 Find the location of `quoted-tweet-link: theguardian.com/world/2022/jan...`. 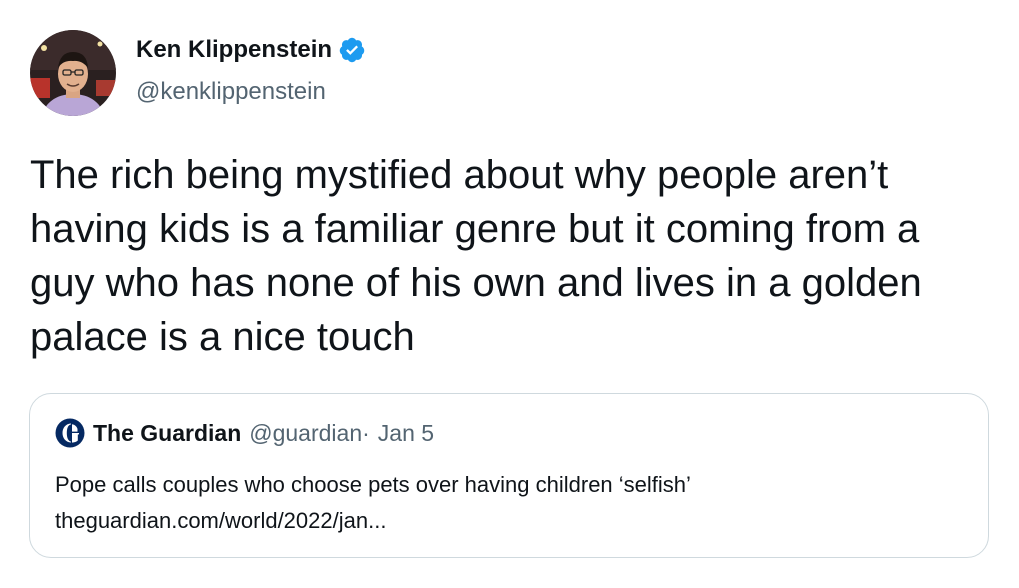

quoted-tweet-link: theguardian.com/world/2022/jan... is located at coordinates (220, 521).